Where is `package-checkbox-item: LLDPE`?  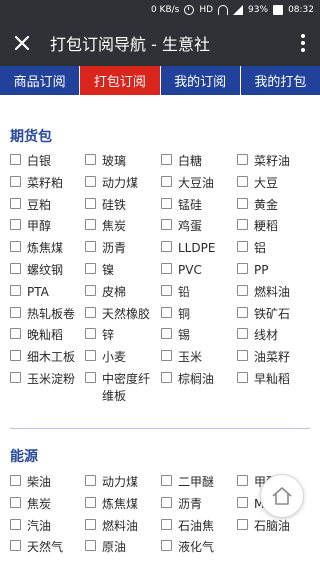
package-checkbox-item: LLDPE is located at coordinates (197, 248).